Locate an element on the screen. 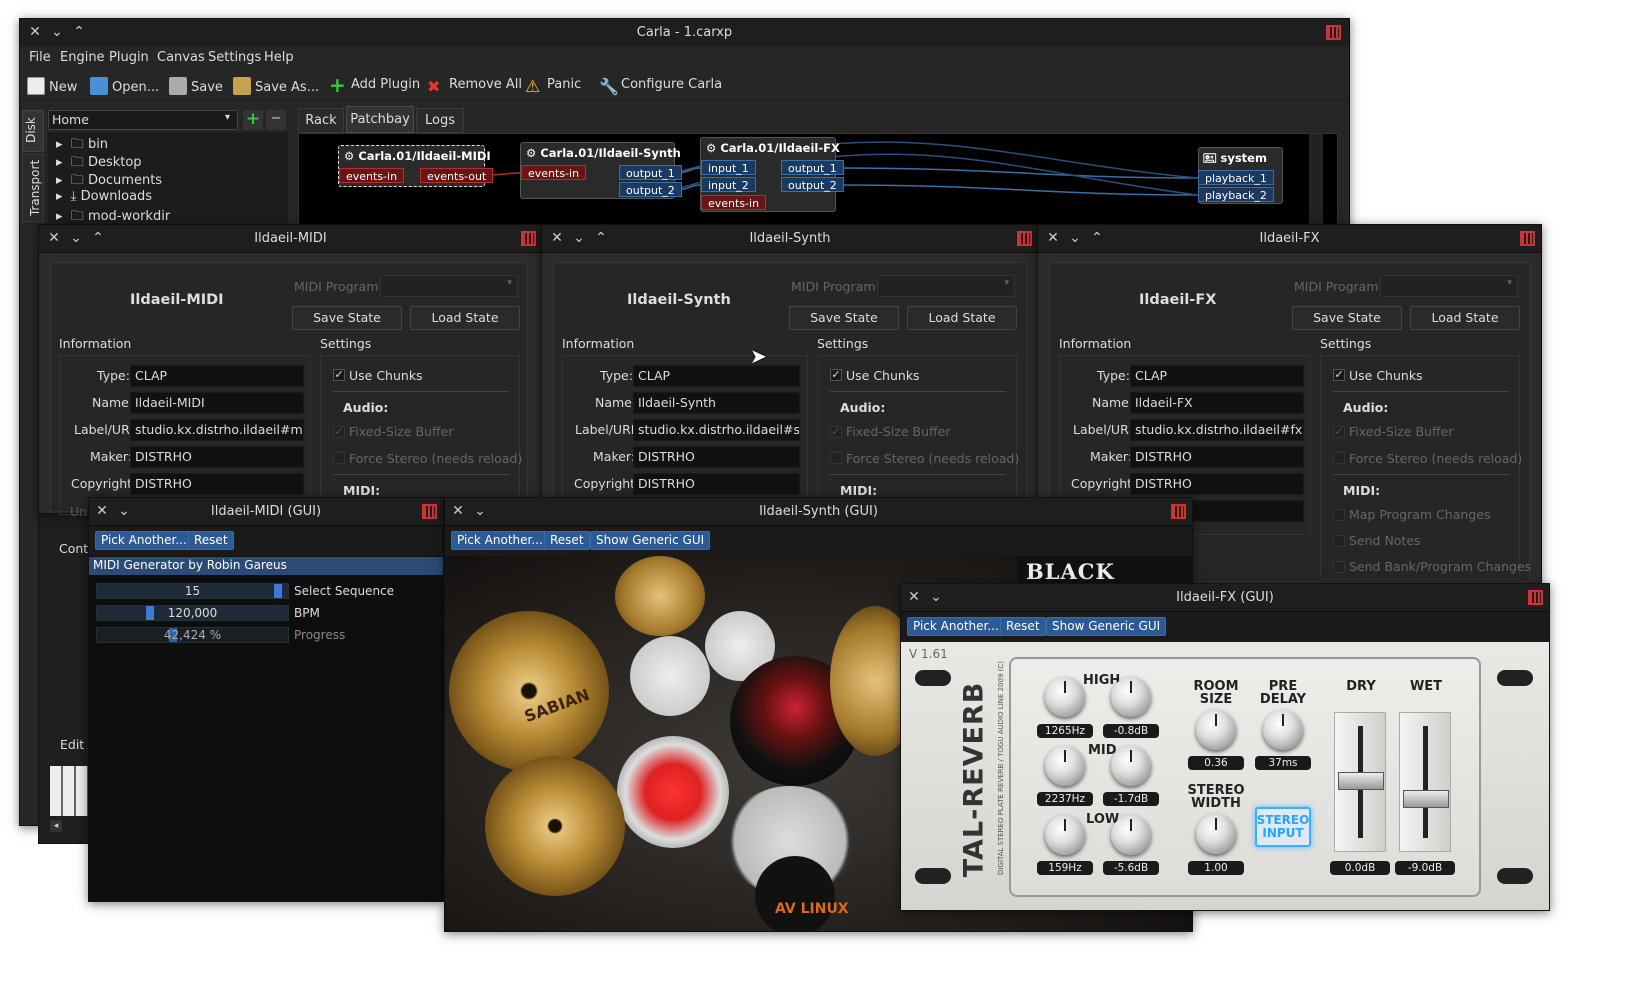 Image resolution: width=1644 pixels, height=997 pixels. audio-label: Audio: is located at coordinates (1366, 407).